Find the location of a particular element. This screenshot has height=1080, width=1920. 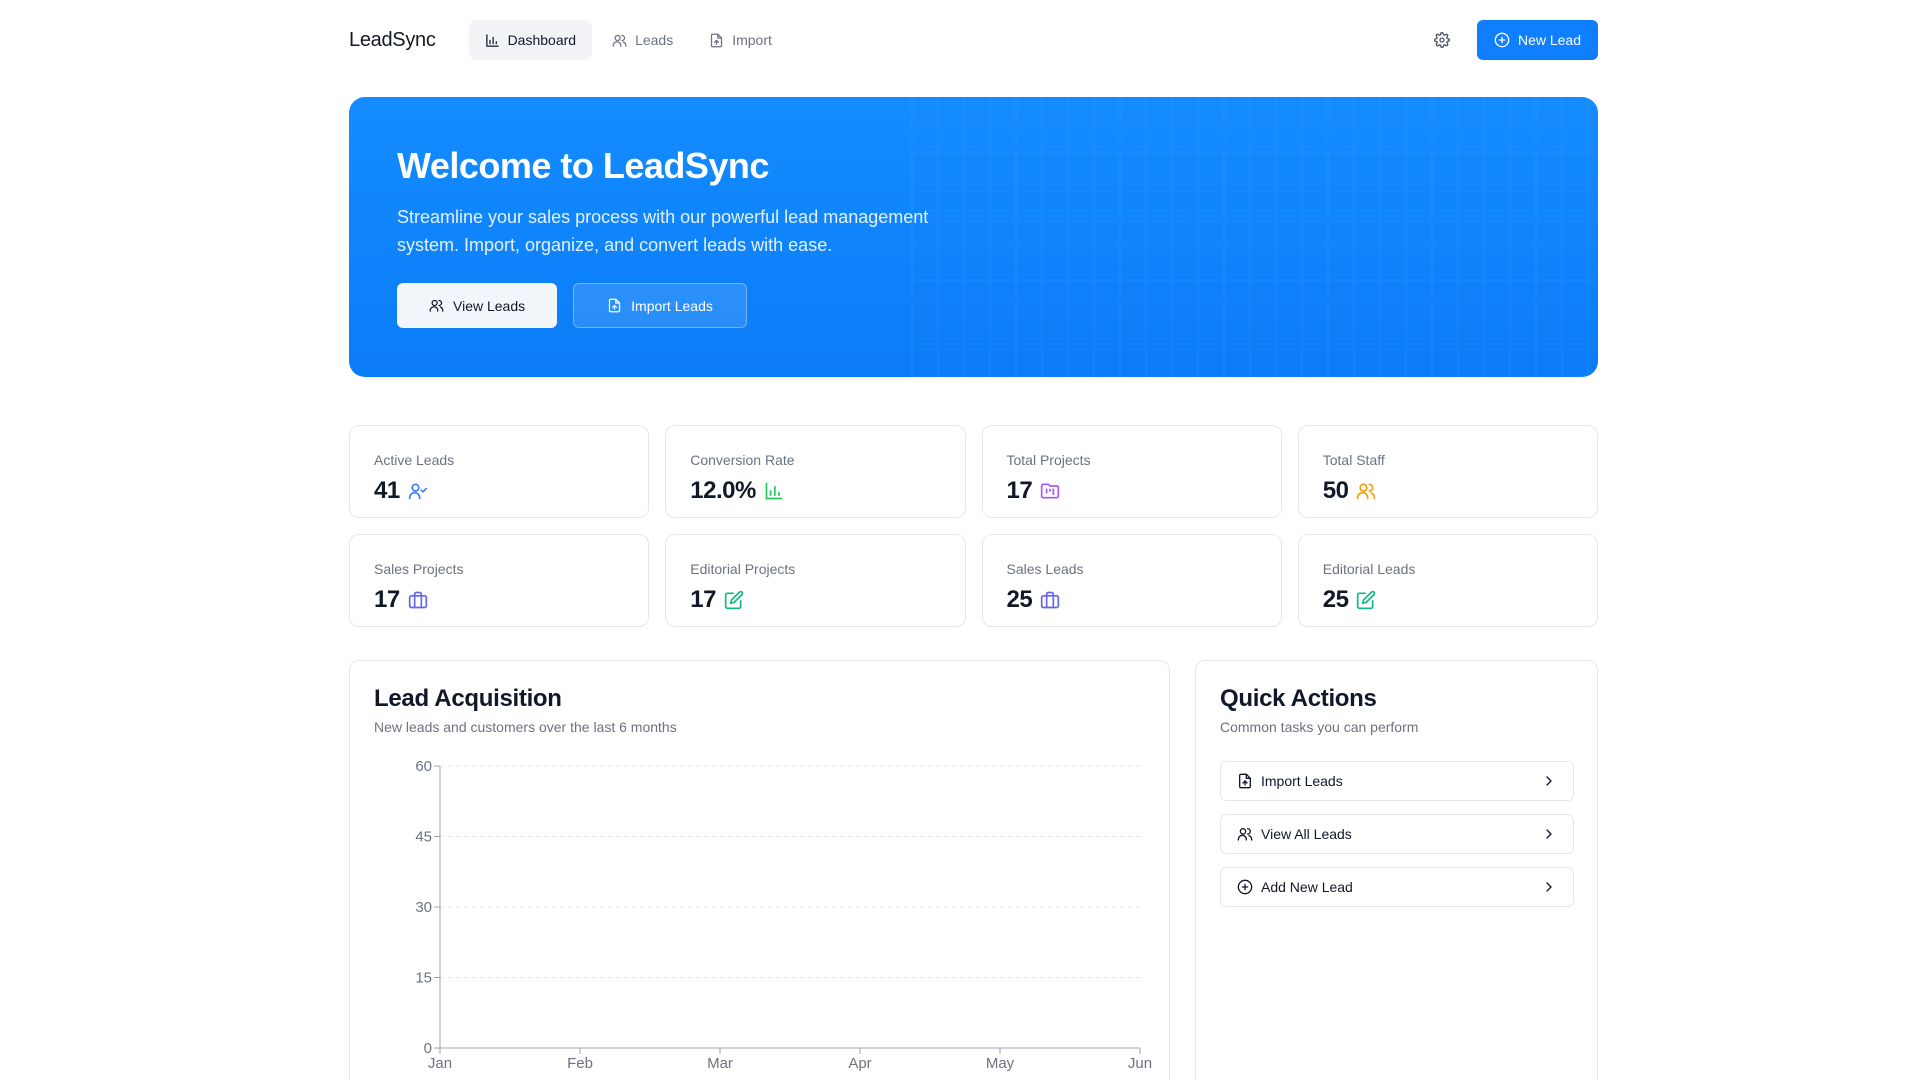

view-leads-label: View Leads is located at coordinates (489, 305).